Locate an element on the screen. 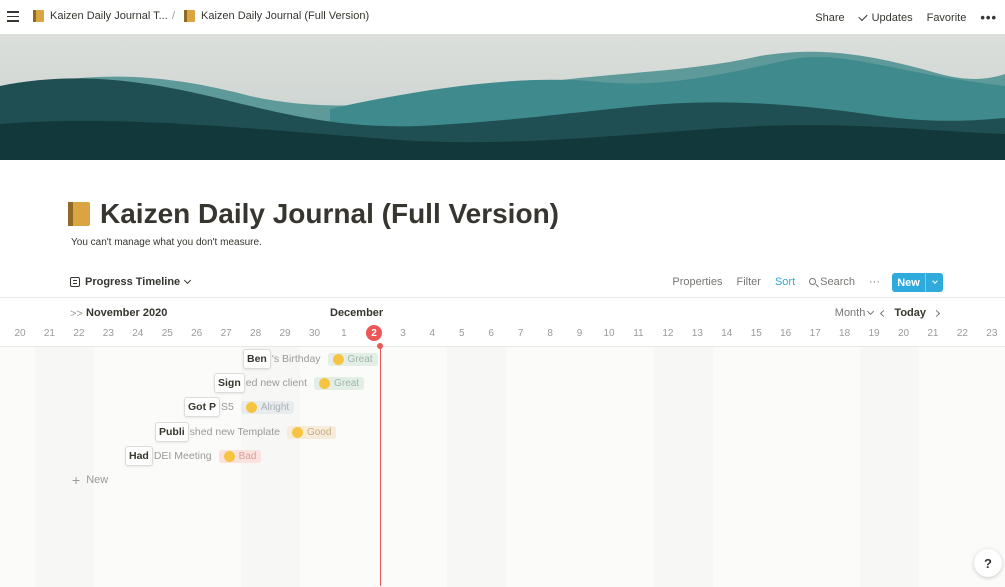 This screenshot has height=587, width=1005. day-number: 8 is located at coordinates (550, 333).